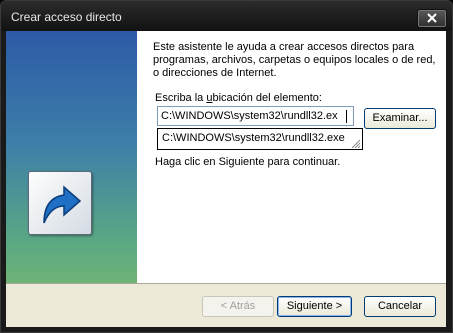 Image resolution: width=453 pixels, height=333 pixels. Describe the element at coordinates (226, 16) in the screenshot. I see `title-bar: Crear acceso directo` at that location.